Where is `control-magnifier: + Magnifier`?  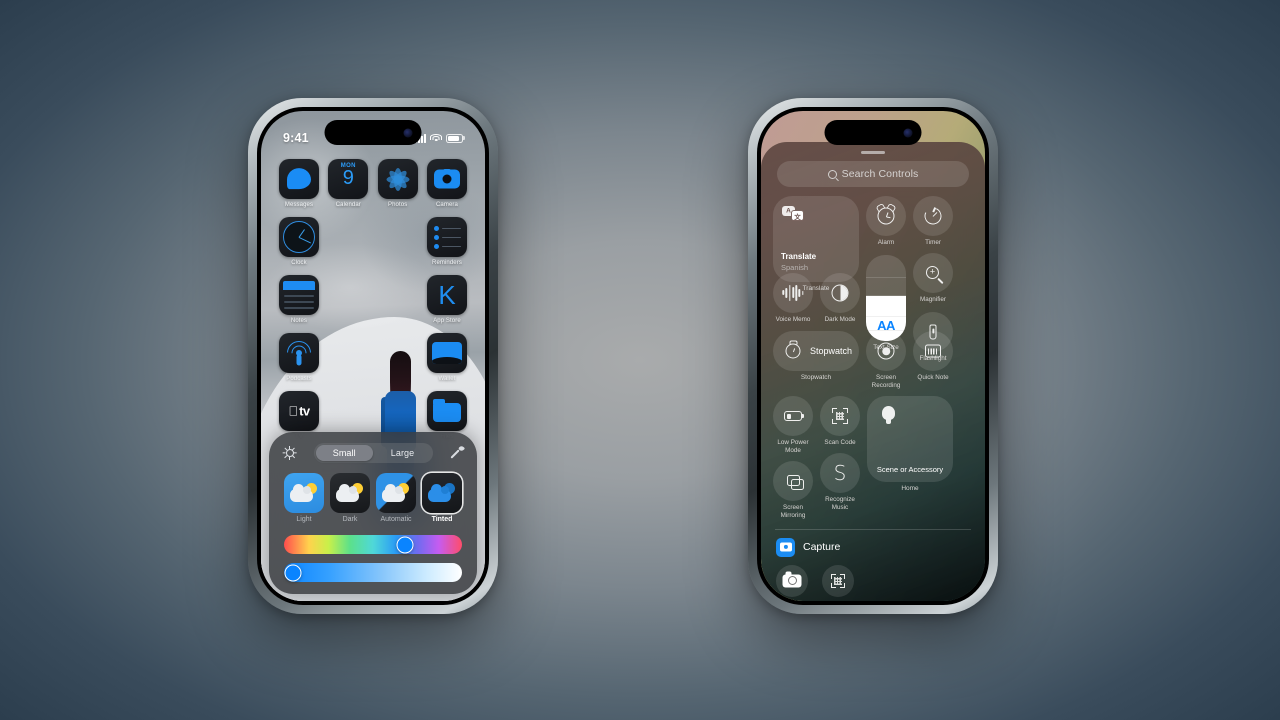
control-magnifier: + Magnifier is located at coordinates (933, 278).